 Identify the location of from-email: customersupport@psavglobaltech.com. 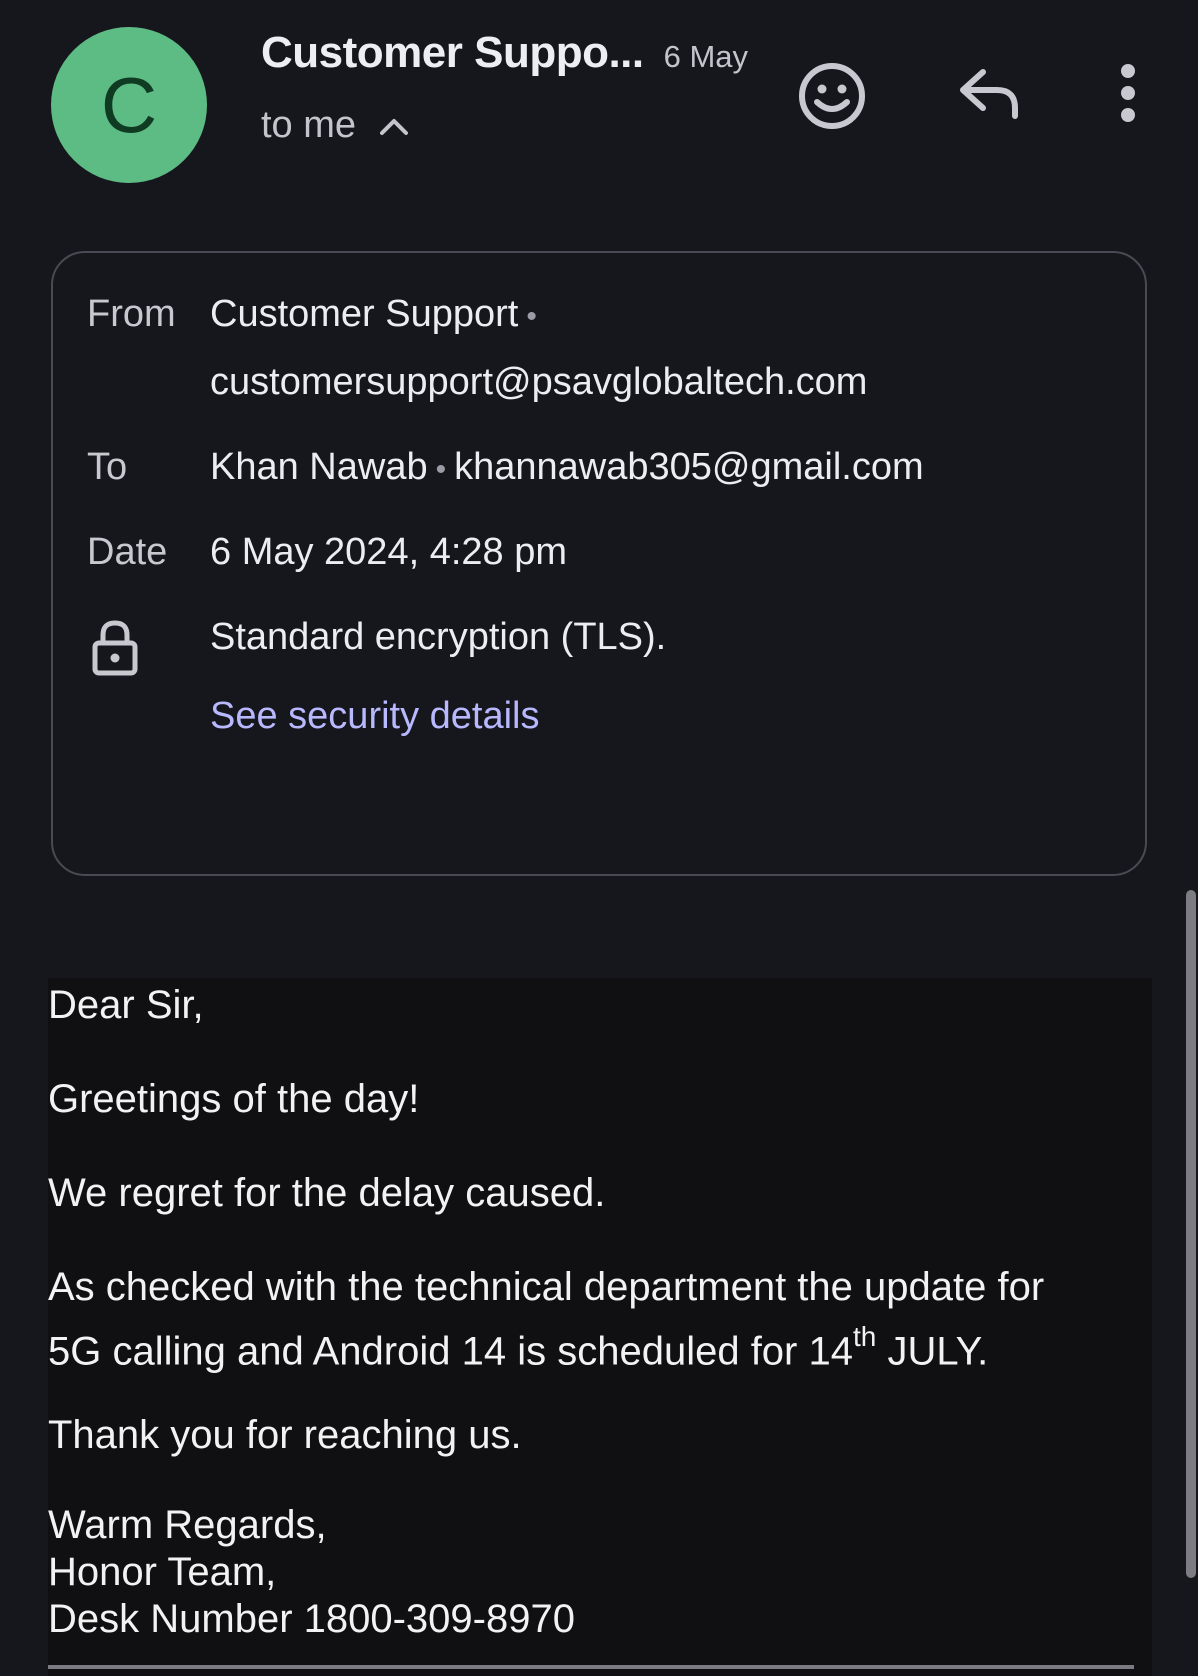
(538, 382).